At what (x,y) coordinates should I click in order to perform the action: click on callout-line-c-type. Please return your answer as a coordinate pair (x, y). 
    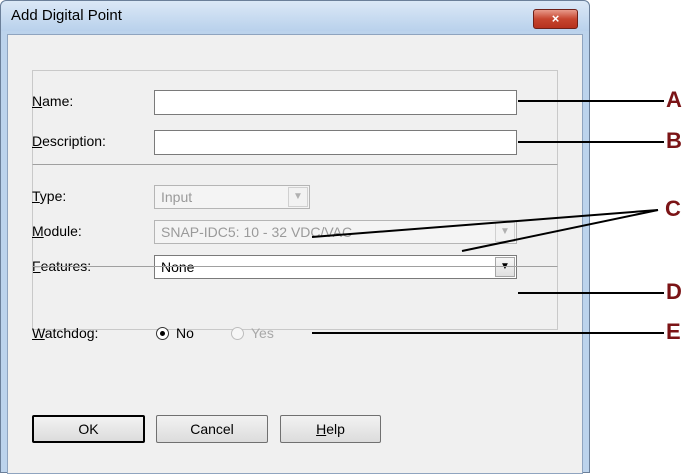
    Looking at the image, I should click on (485, 223).